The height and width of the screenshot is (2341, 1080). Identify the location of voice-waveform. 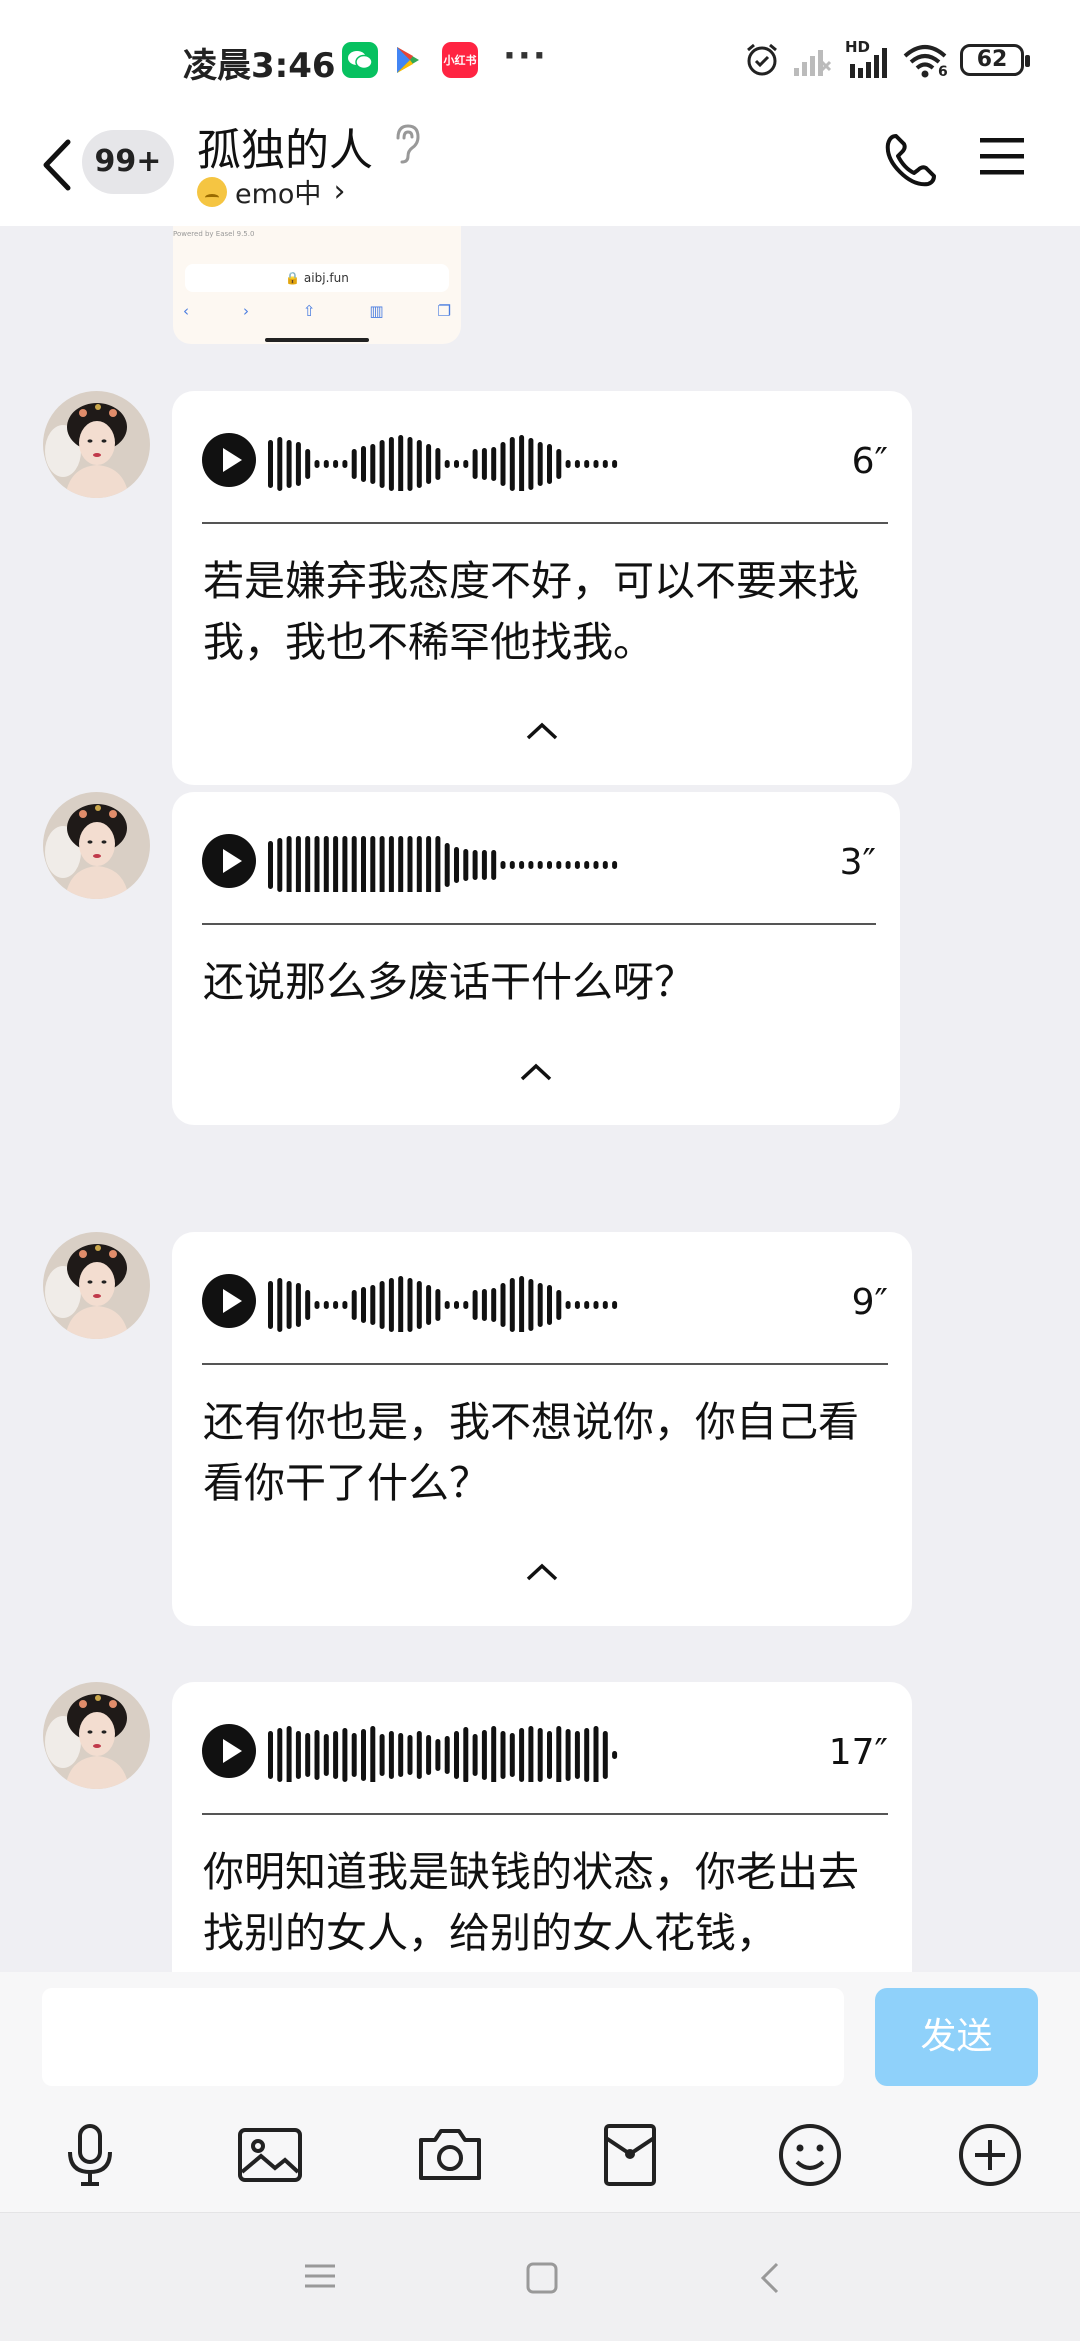
(443, 1754).